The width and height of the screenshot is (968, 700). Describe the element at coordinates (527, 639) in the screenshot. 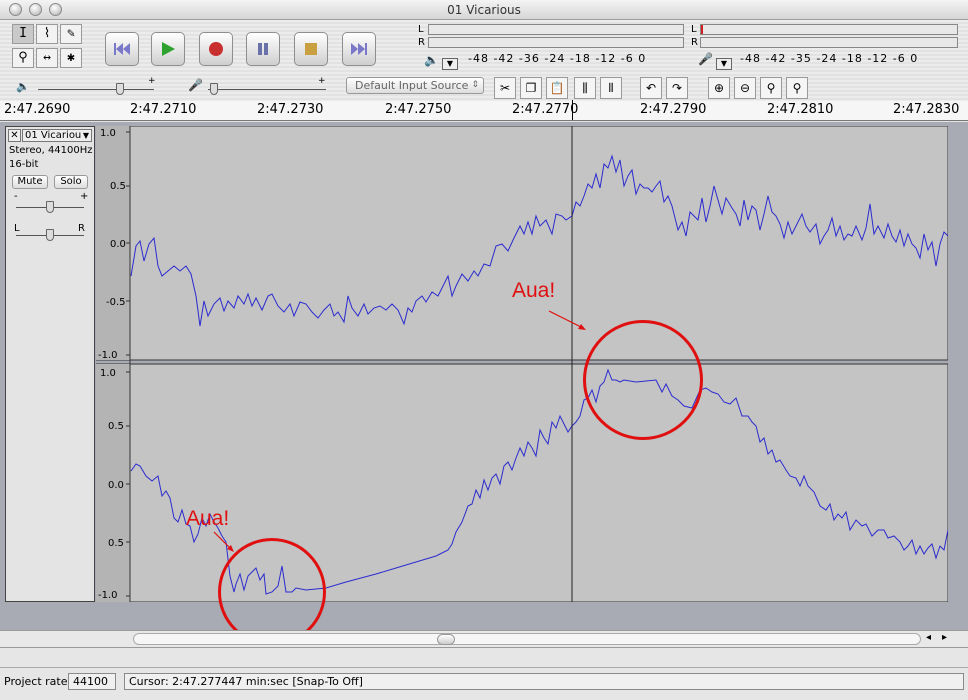

I see `scrollbar-track` at that location.